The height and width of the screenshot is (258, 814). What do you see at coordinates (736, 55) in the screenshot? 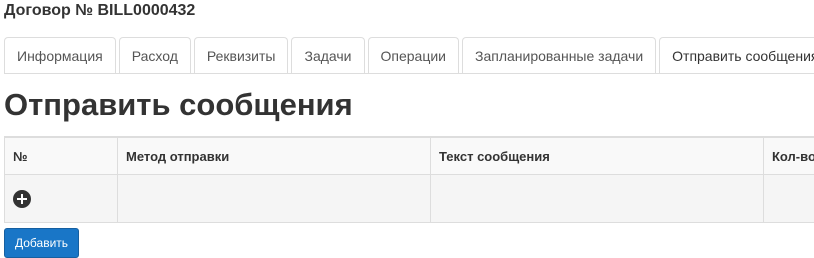
I see `tab-send-messages: Отправить сообщения` at bounding box center [736, 55].